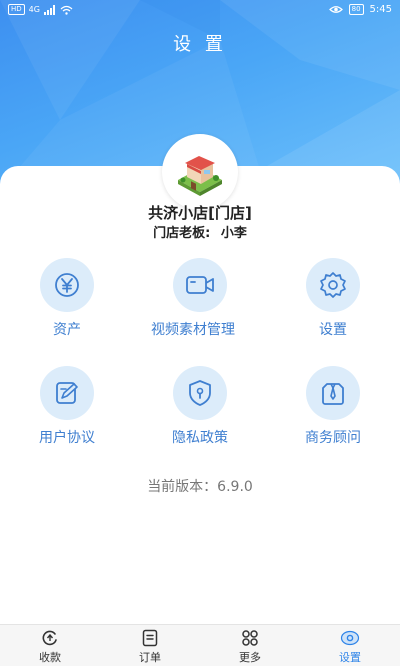 Image resolution: width=400 pixels, height=666 pixels. I want to click on tab-more: 更多, so click(250, 645).